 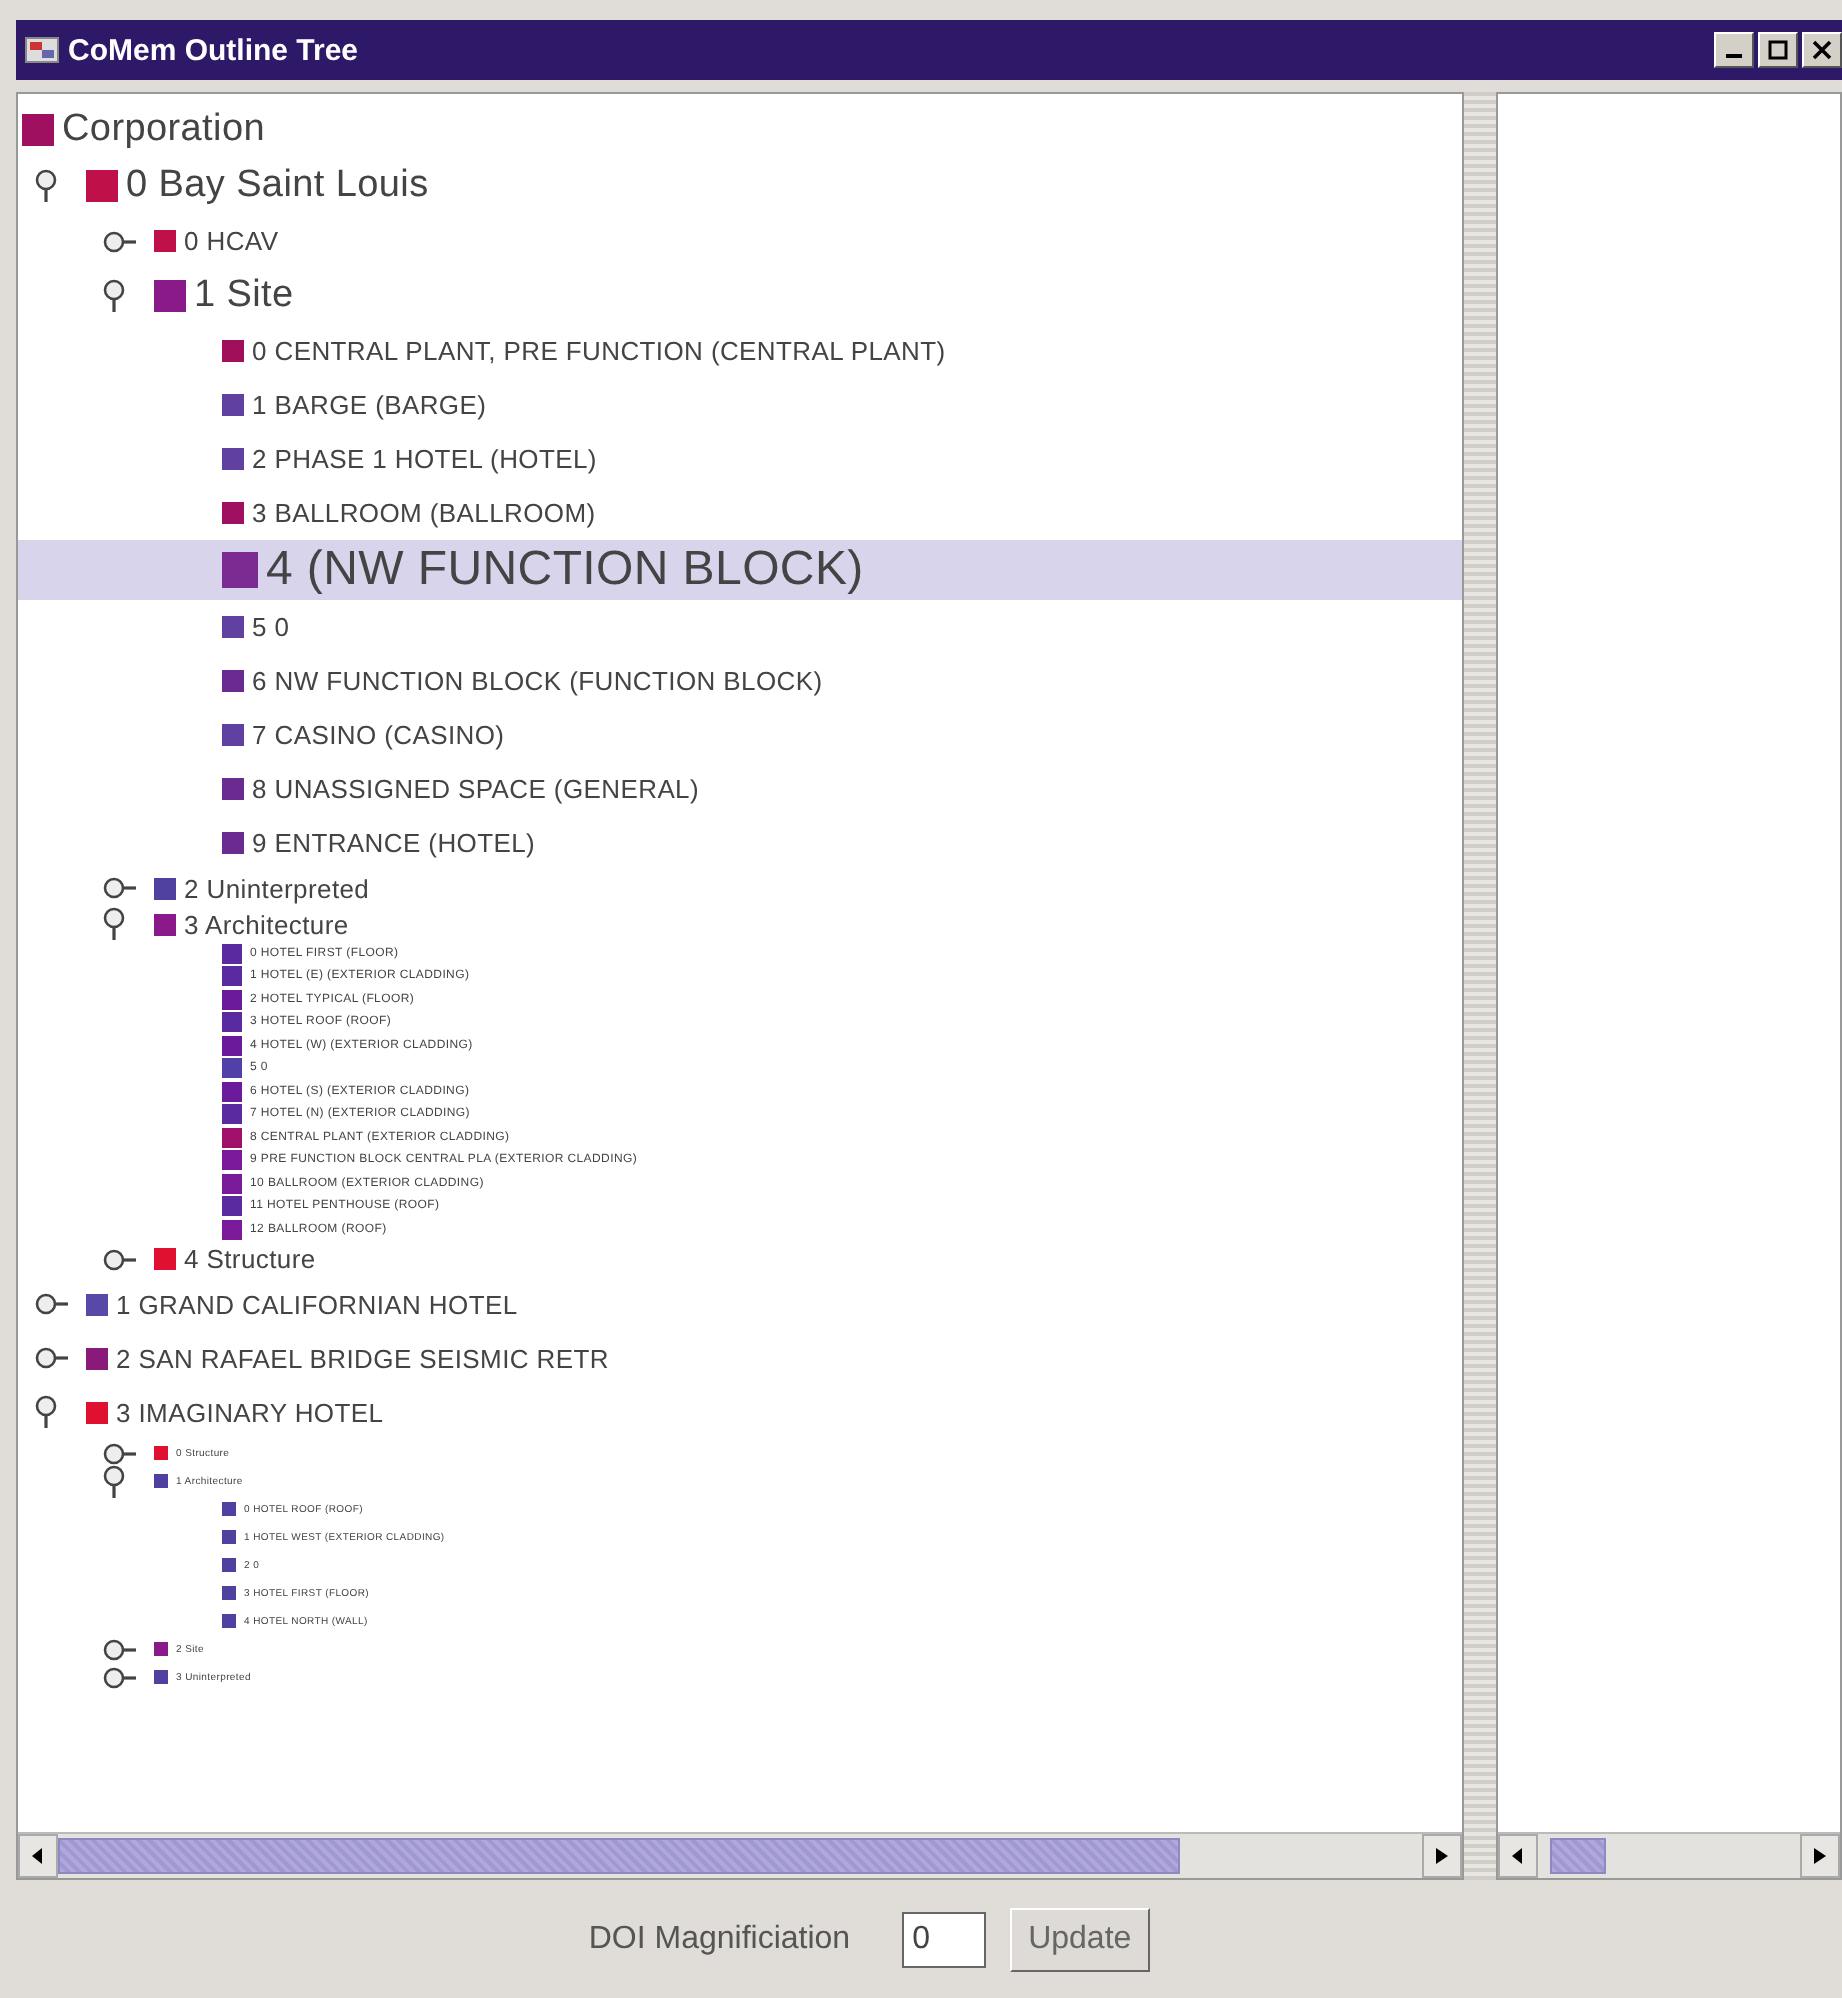 I want to click on maximize-icon, so click(x=1778, y=50).